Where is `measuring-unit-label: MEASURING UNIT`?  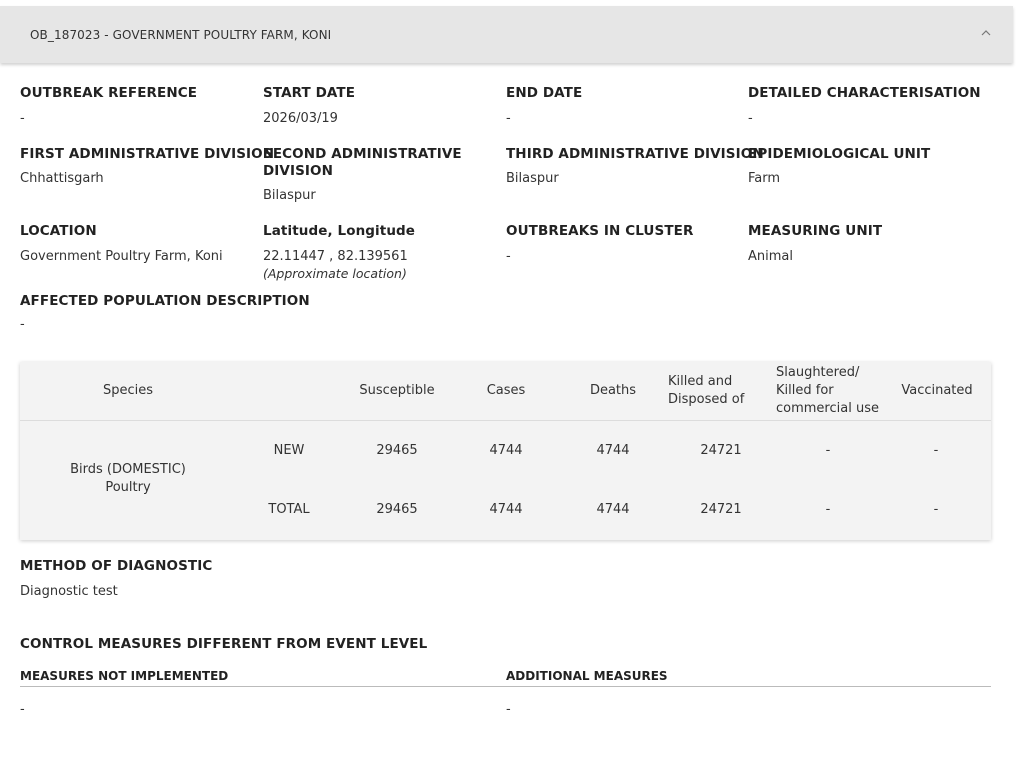
measuring-unit-label: MEASURING UNIT is located at coordinates (815, 231).